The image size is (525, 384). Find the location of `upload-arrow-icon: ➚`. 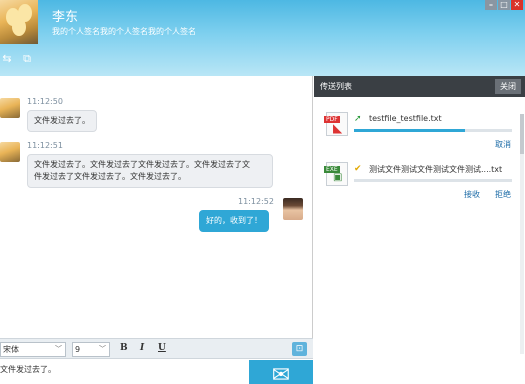

upload-arrow-icon: ➚ is located at coordinates (358, 119).